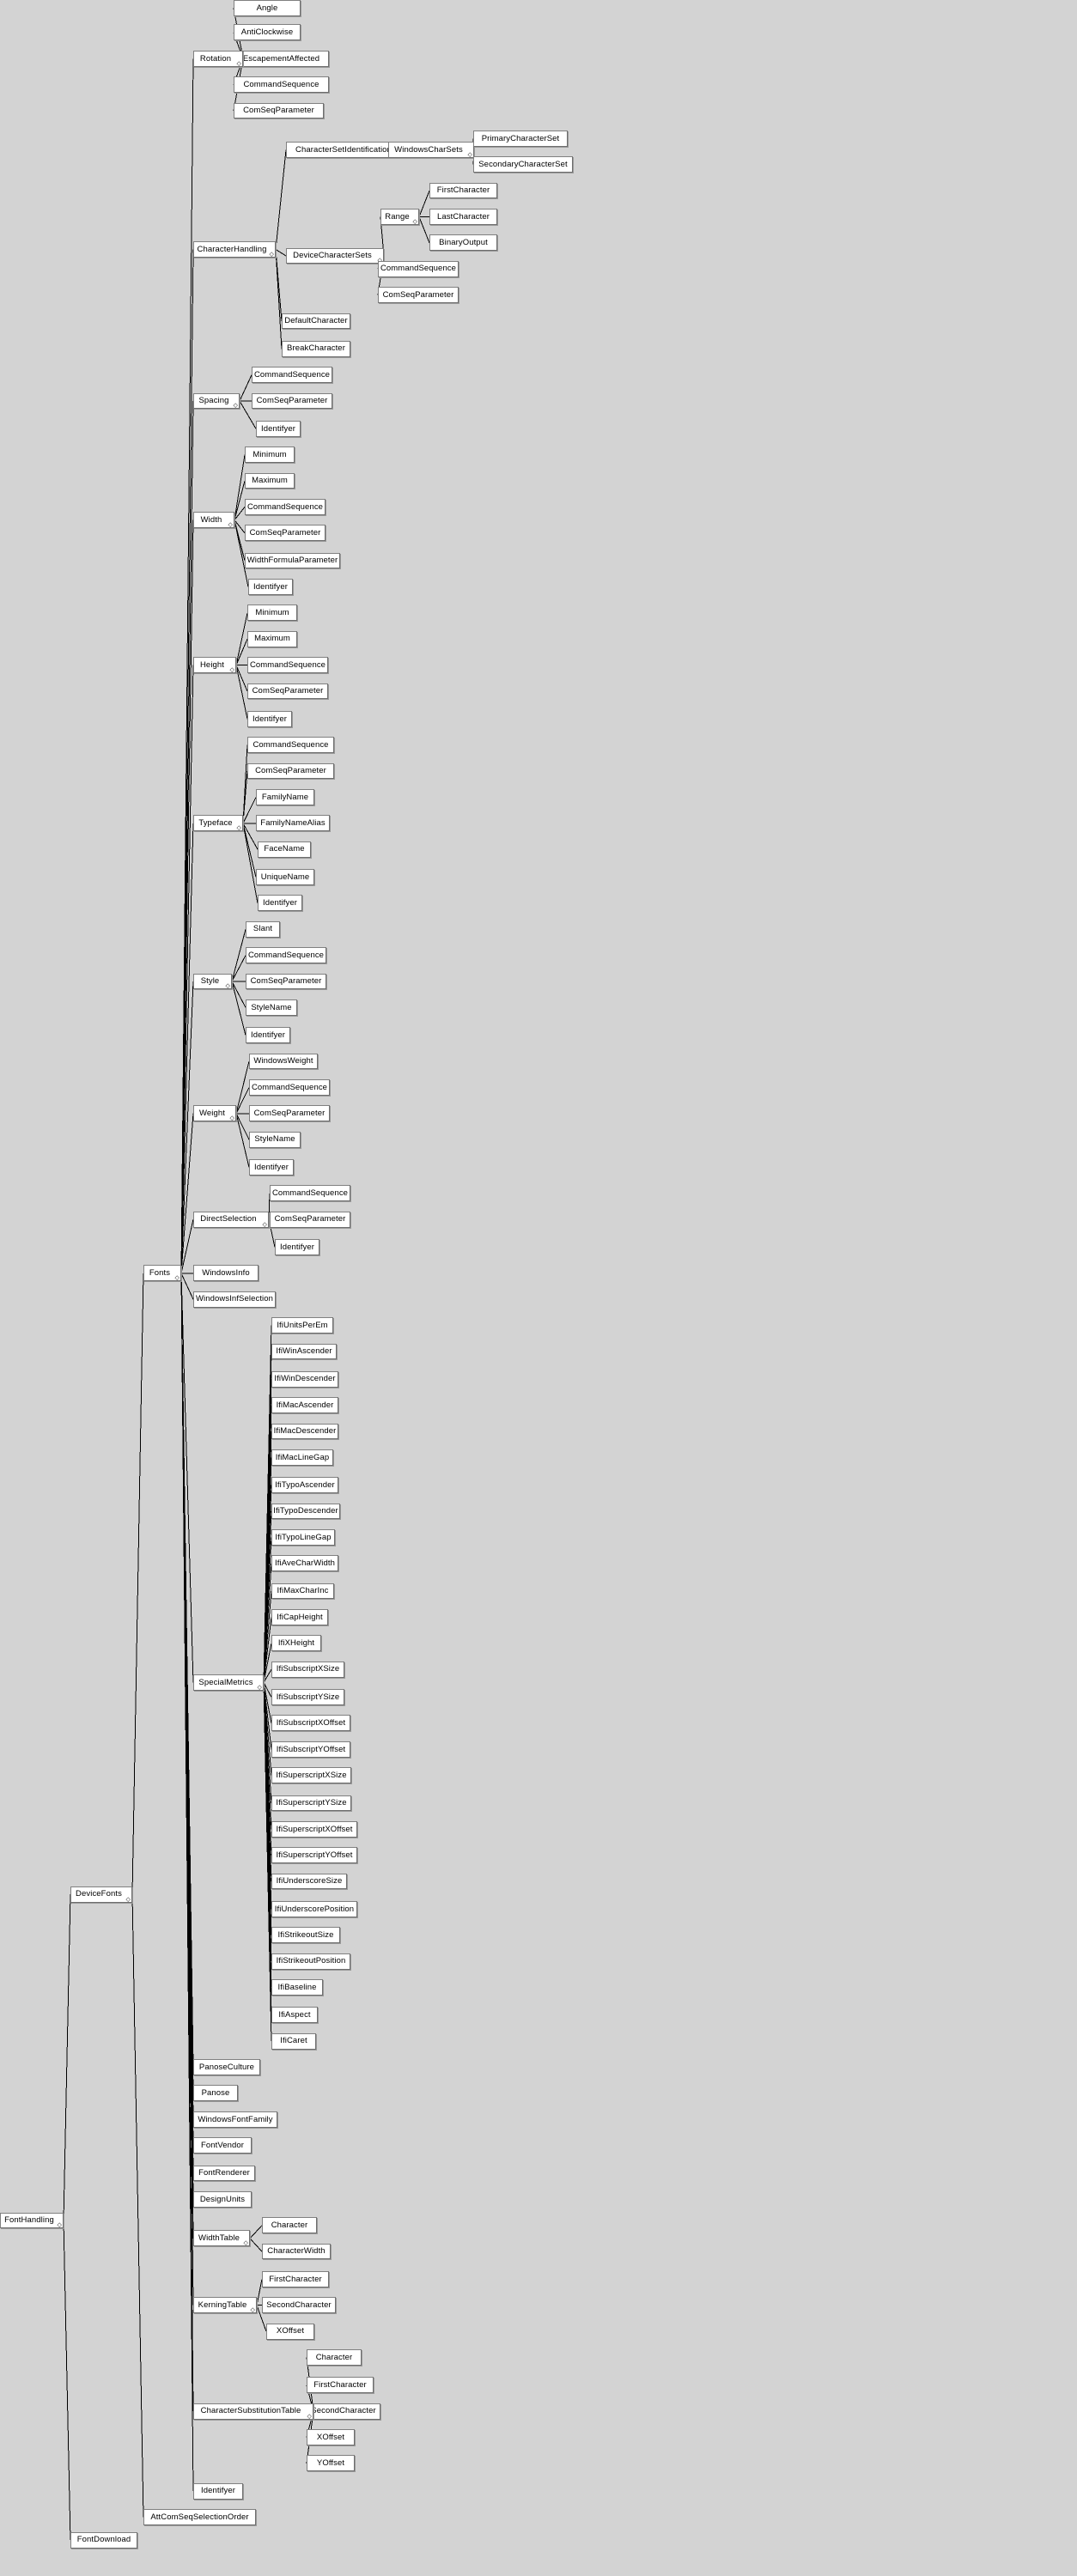 Image resolution: width=1077 pixels, height=2576 pixels. Describe the element at coordinates (299, 1617) in the screenshot. I see `tree-node-ifi-cap-height: IfiCapHeight` at that location.